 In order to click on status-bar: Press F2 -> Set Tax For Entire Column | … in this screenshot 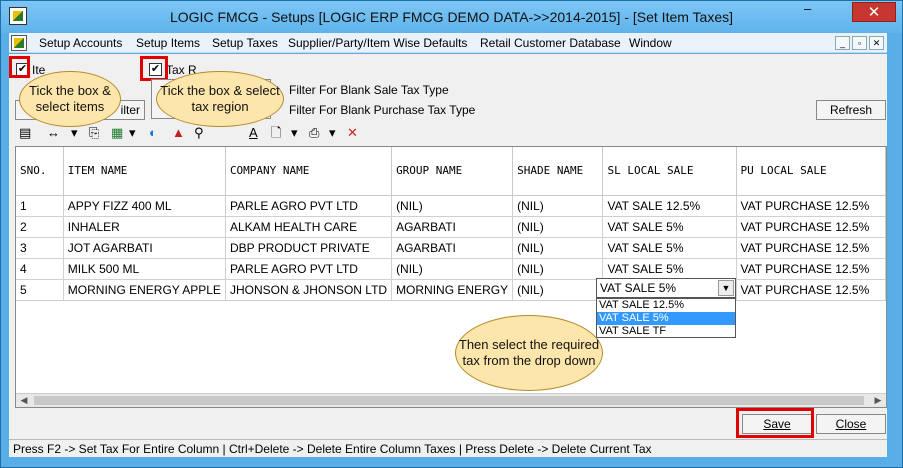, I will do `click(448, 448)`.